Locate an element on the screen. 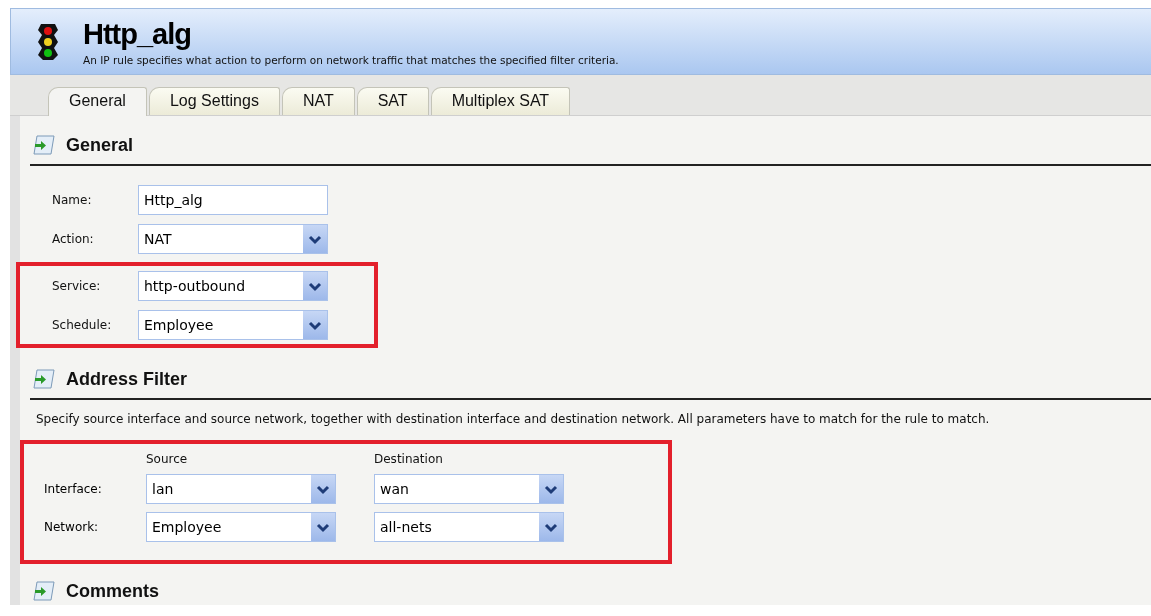 The height and width of the screenshot is (616, 1151). source-dropdown: lan is located at coordinates (241, 489).